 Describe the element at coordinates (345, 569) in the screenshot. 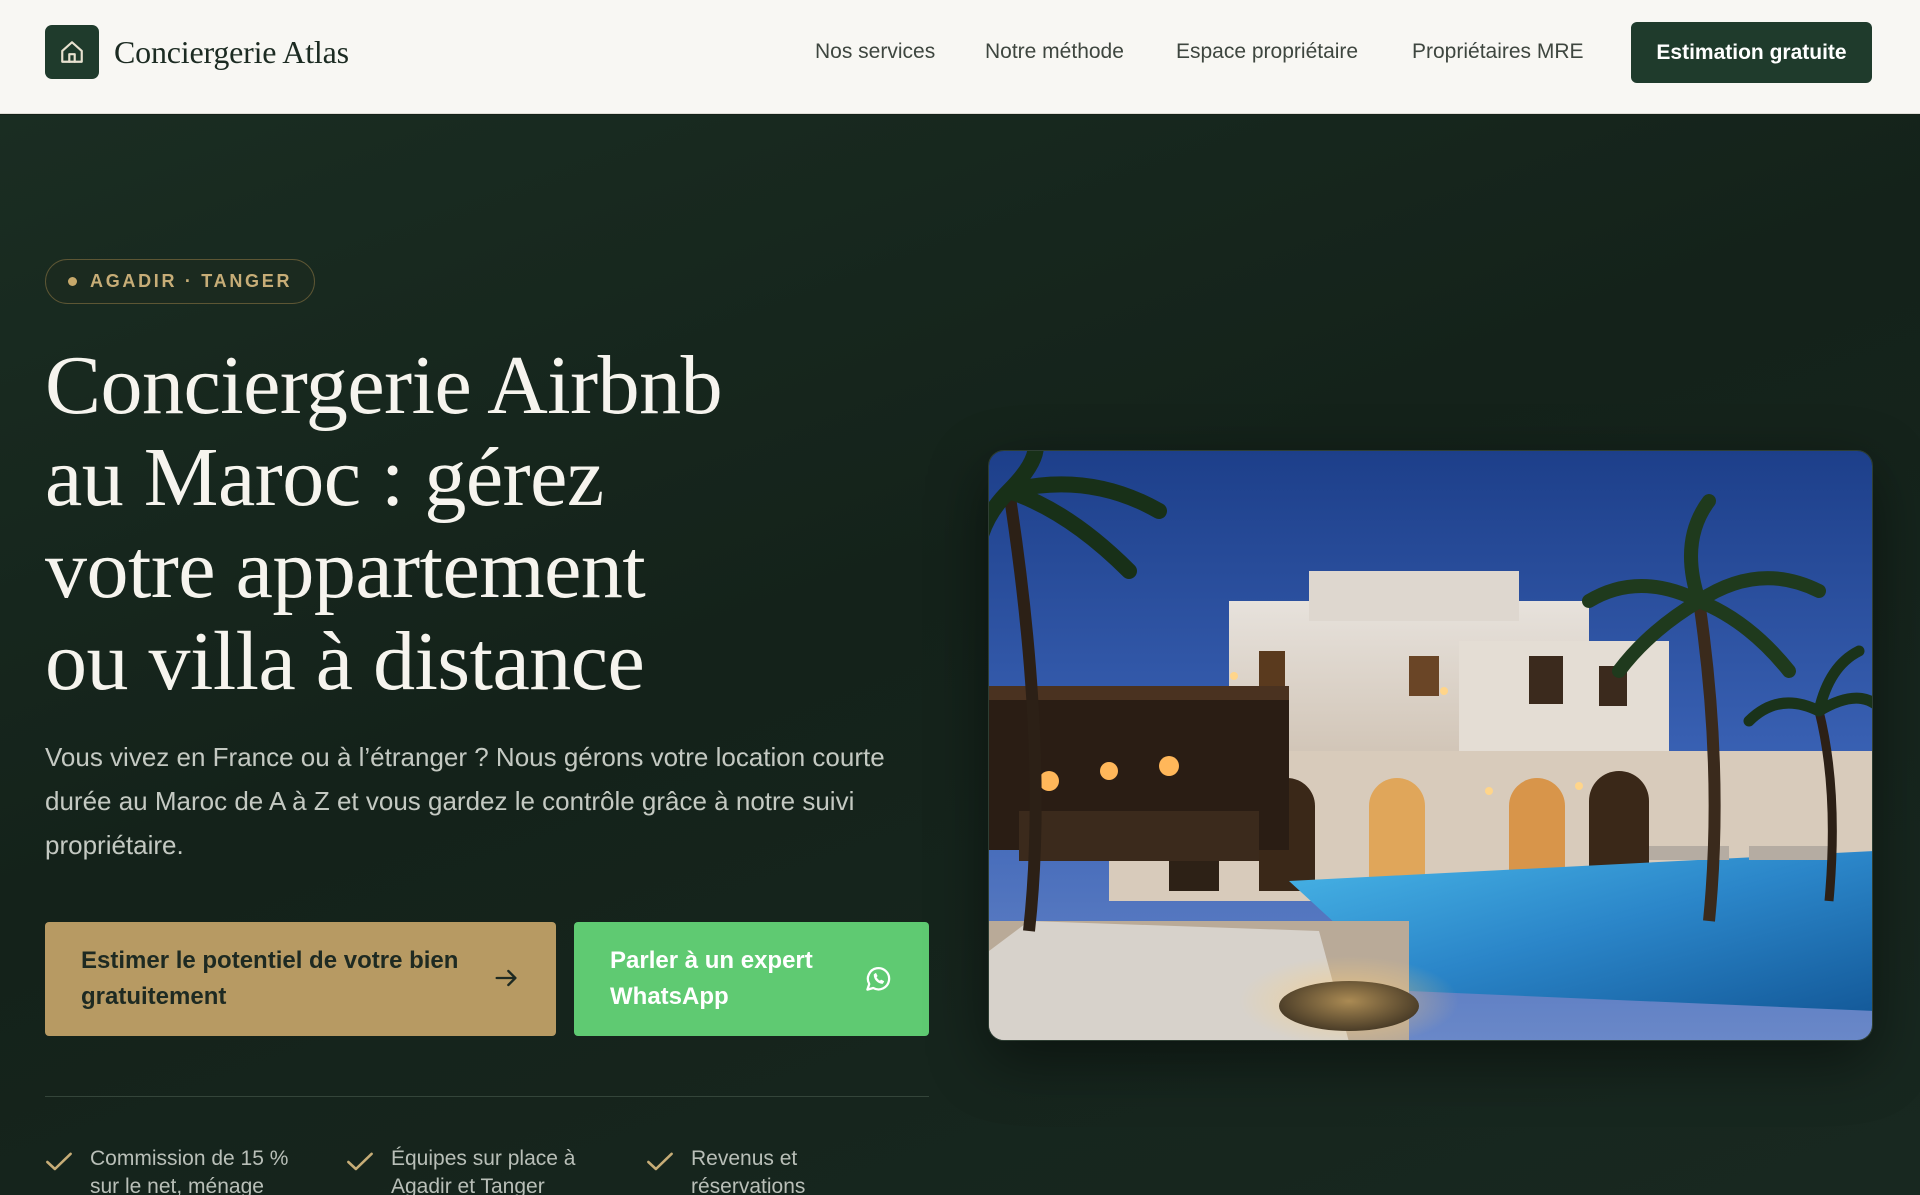

I see `title-line: votre appartement` at that location.